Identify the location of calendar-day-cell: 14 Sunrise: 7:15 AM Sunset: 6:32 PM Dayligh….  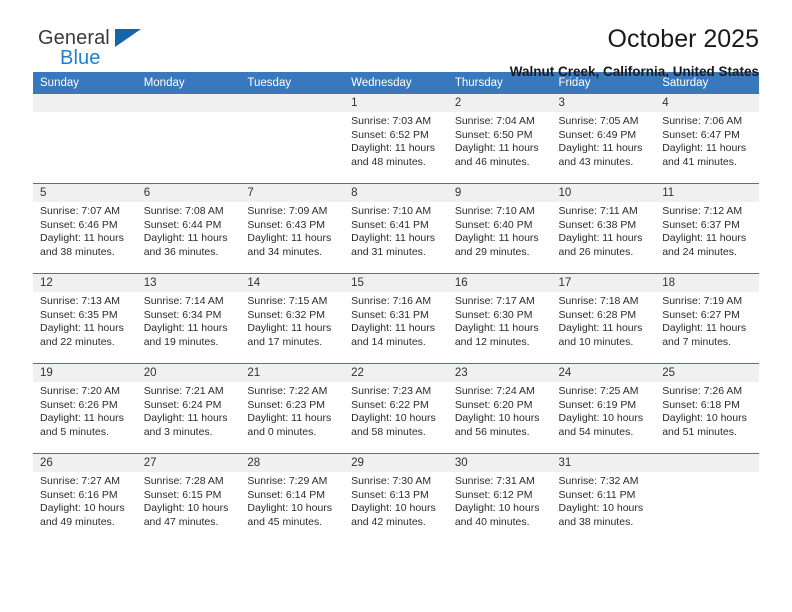
(292, 318).